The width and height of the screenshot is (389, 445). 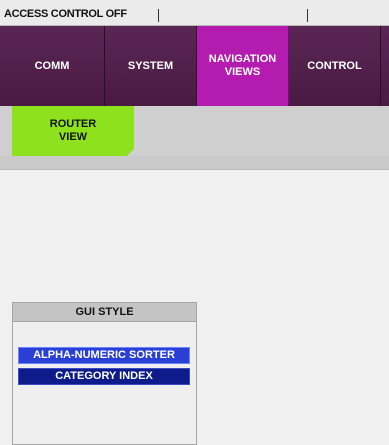 I want to click on access-control-status: ACCESS CONTROL OFF, so click(x=65, y=14).